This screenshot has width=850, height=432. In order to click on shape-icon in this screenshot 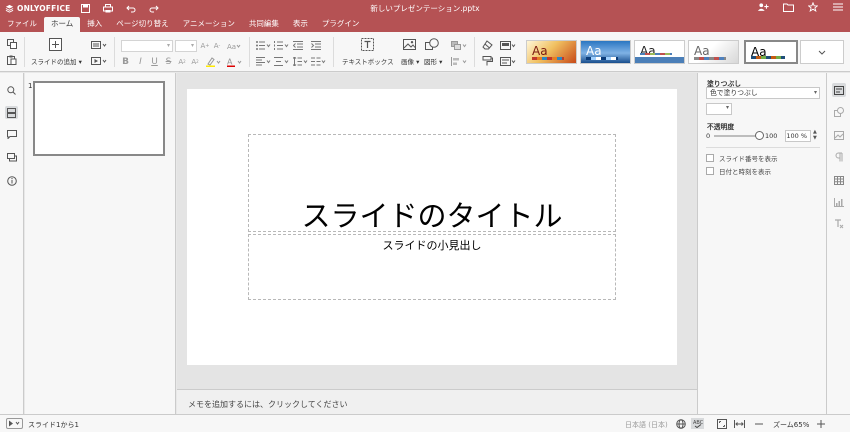, I will do `click(432, 44)`.